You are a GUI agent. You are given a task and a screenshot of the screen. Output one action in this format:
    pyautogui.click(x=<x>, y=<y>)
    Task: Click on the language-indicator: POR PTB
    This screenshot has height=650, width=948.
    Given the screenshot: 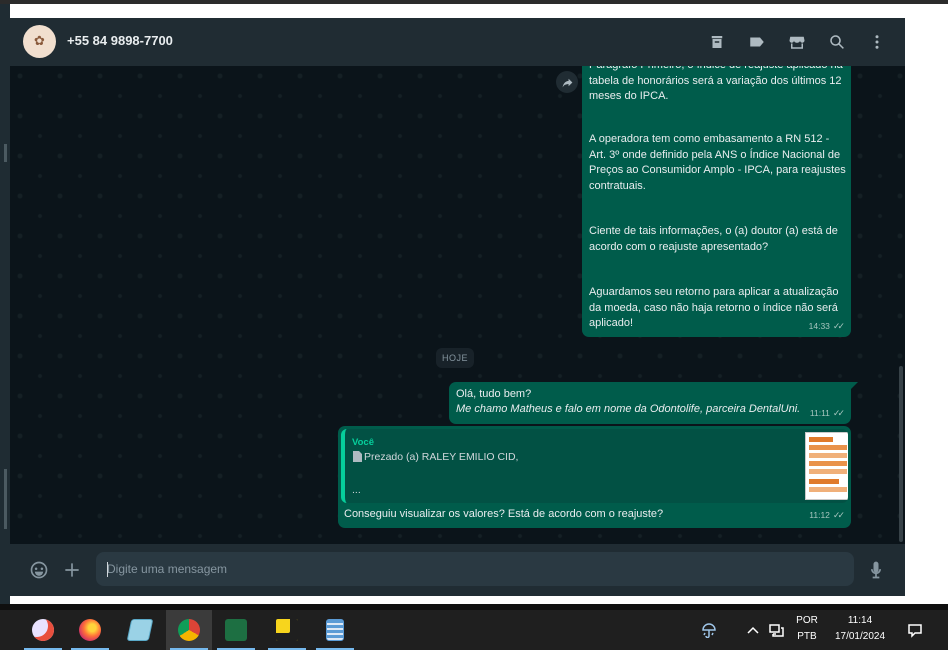 What is the action you would take?
    pyautogui.click(x=807, y=629)
    